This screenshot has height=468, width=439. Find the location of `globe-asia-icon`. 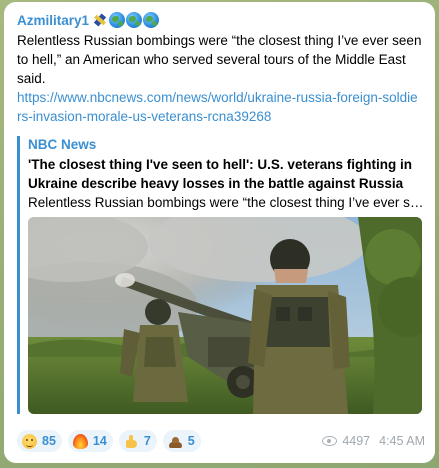

globe-asia-icon is located at coordinates (151, 20).